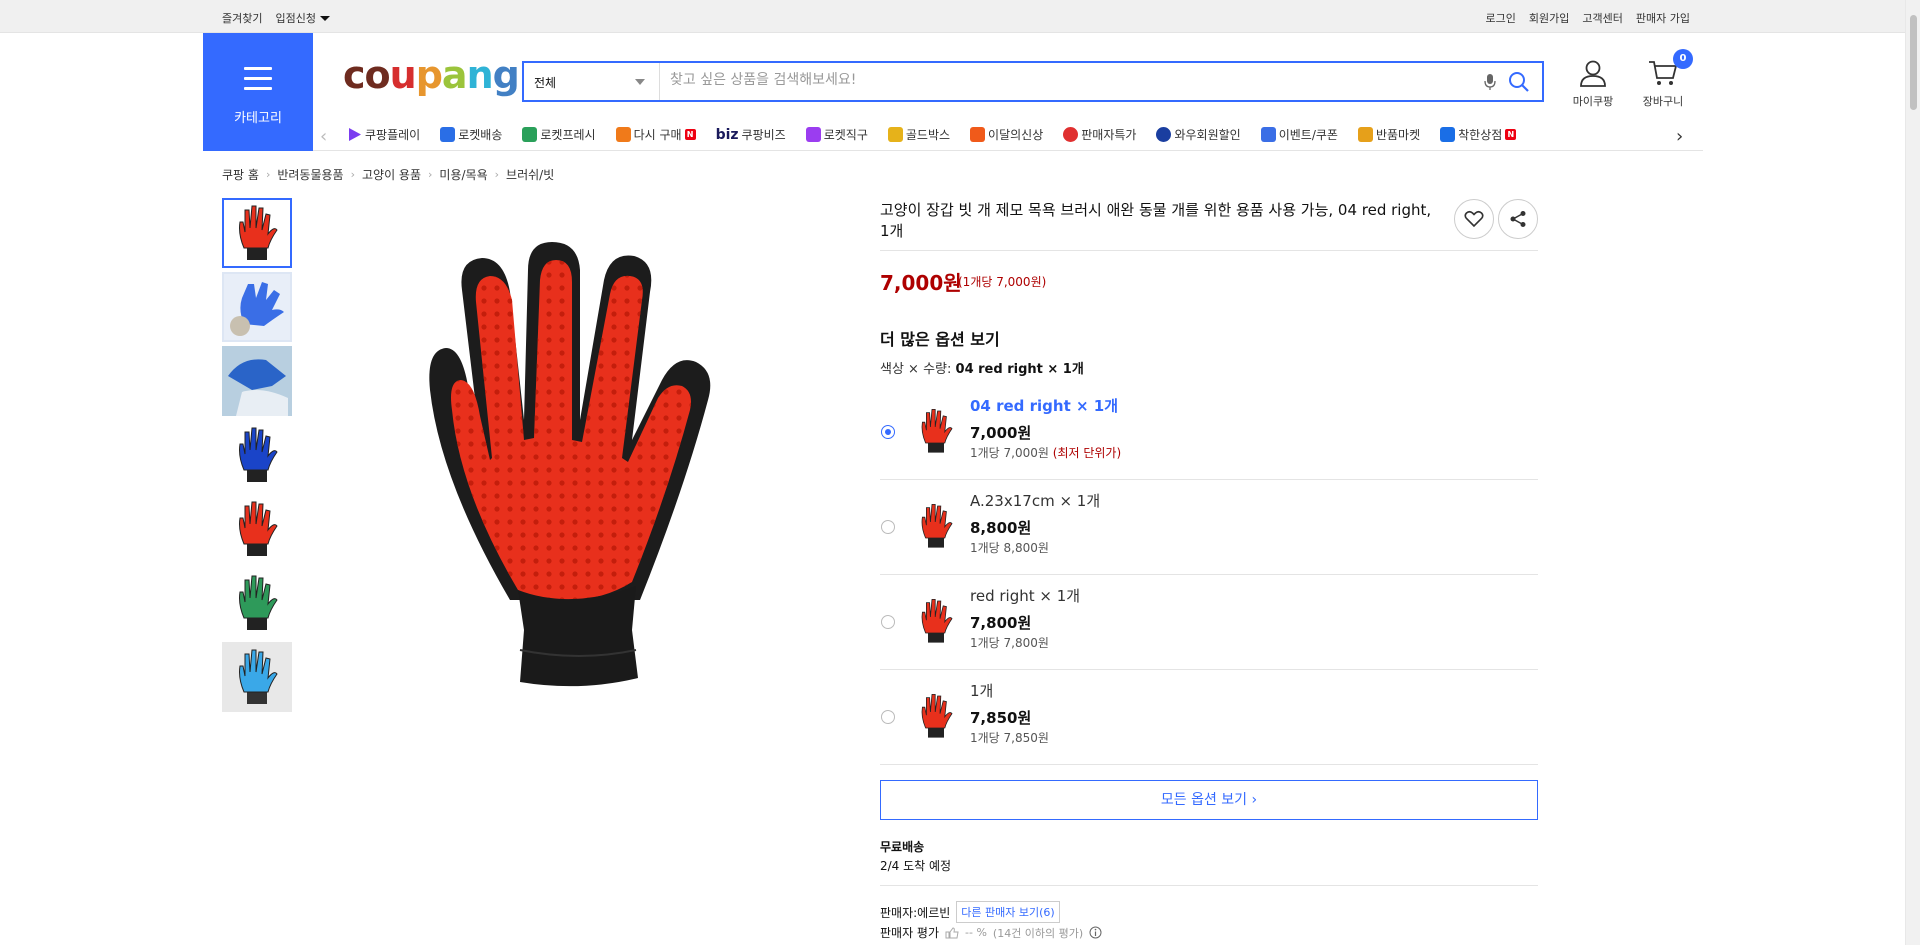 The height and width of the screenshot is (945, 1920). I want to click on search-icon, so click(1519, 84).